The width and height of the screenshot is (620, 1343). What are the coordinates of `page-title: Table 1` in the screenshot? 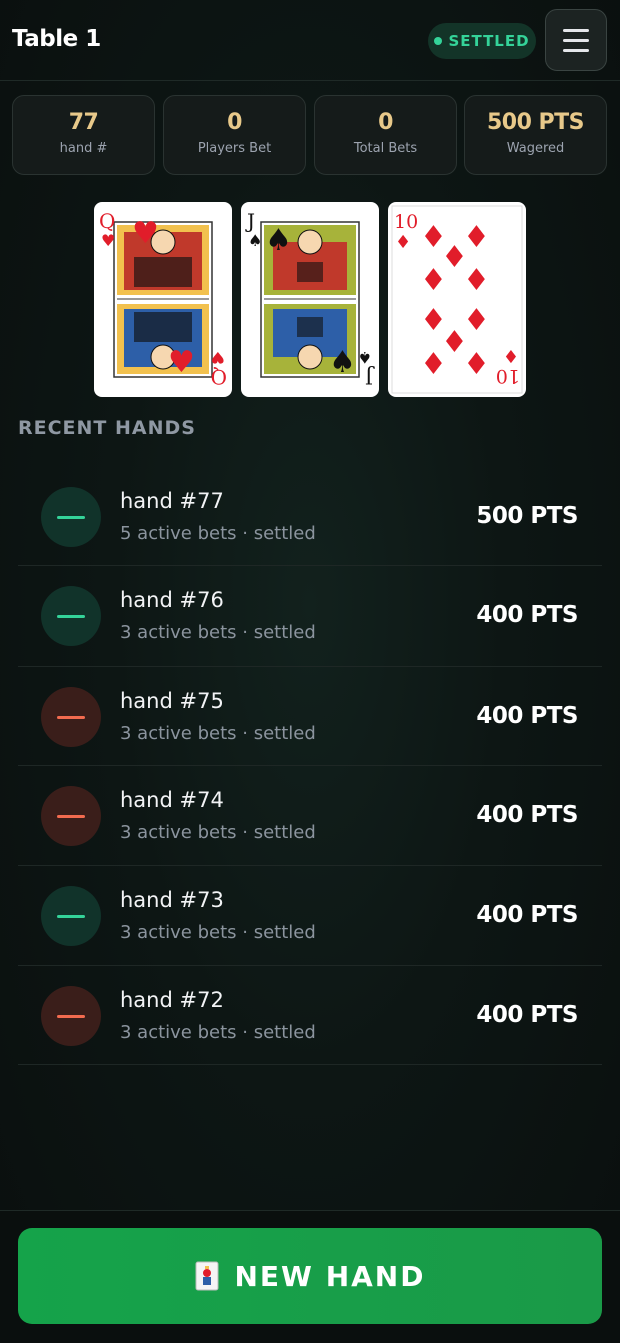 It's located at (56, 39).